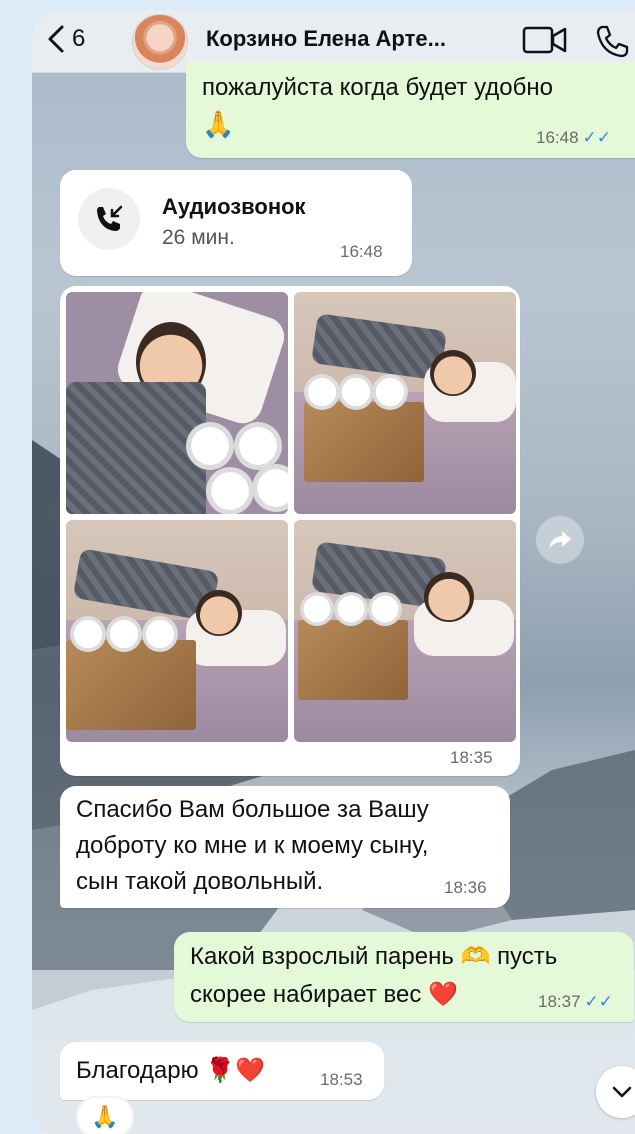  Describe the element at coordinates (252, 845) in the screenshot. I see `message-line: доброту ко мне и к моему сыну,` at that location.